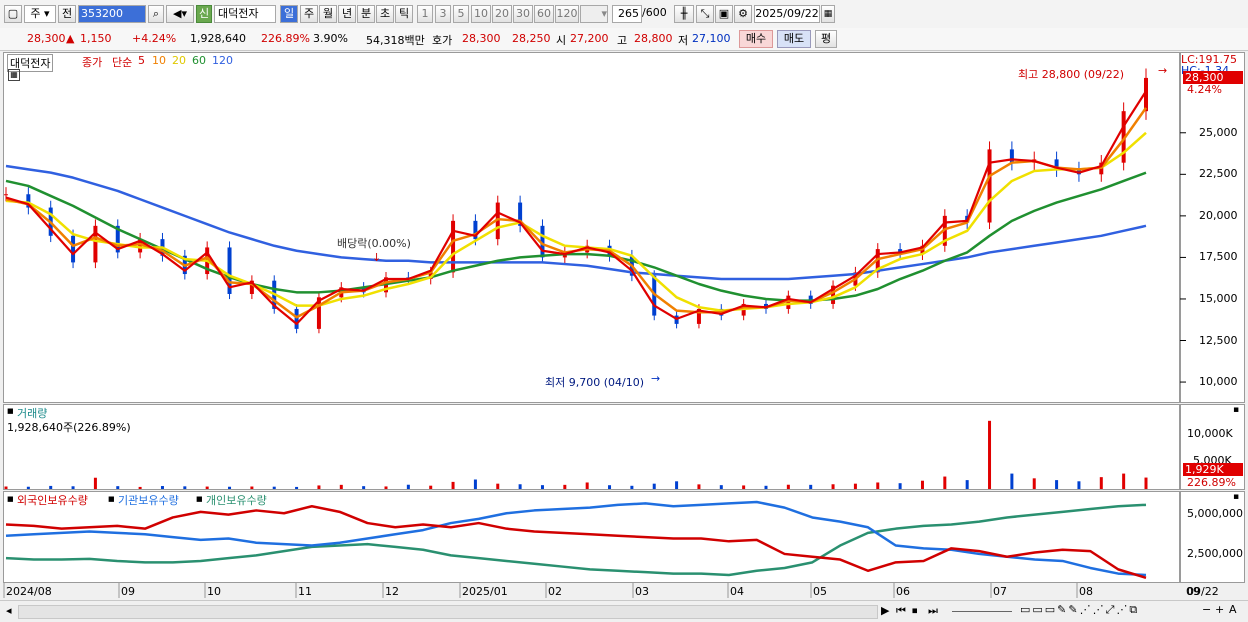 The width and height of the screenshot is (1248, 622). What do you see at coordinates (915, 611) in the screenshot?
I see `nav-stop-icon: ⏹` at bounding box center [915, 611].